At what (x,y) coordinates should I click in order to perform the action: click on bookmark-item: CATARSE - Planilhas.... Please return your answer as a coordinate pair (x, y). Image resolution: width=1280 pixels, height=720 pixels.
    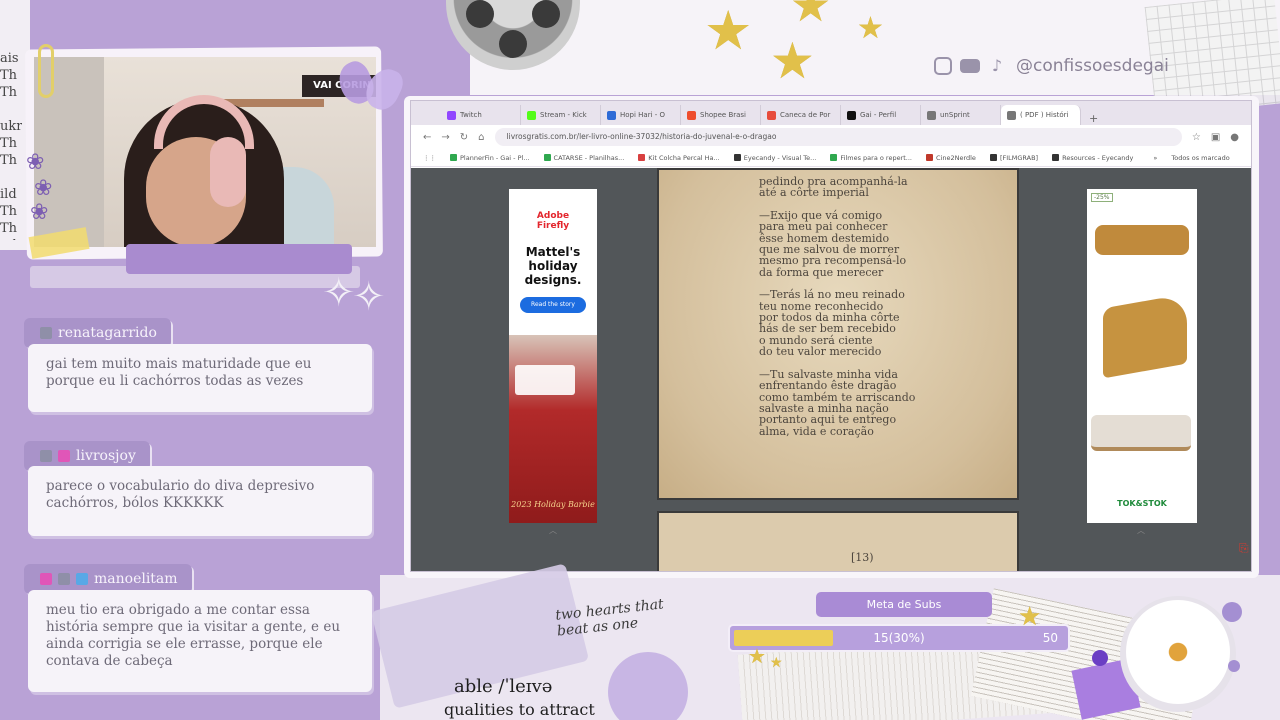
    Looking at the image, I should click on (584, 157).